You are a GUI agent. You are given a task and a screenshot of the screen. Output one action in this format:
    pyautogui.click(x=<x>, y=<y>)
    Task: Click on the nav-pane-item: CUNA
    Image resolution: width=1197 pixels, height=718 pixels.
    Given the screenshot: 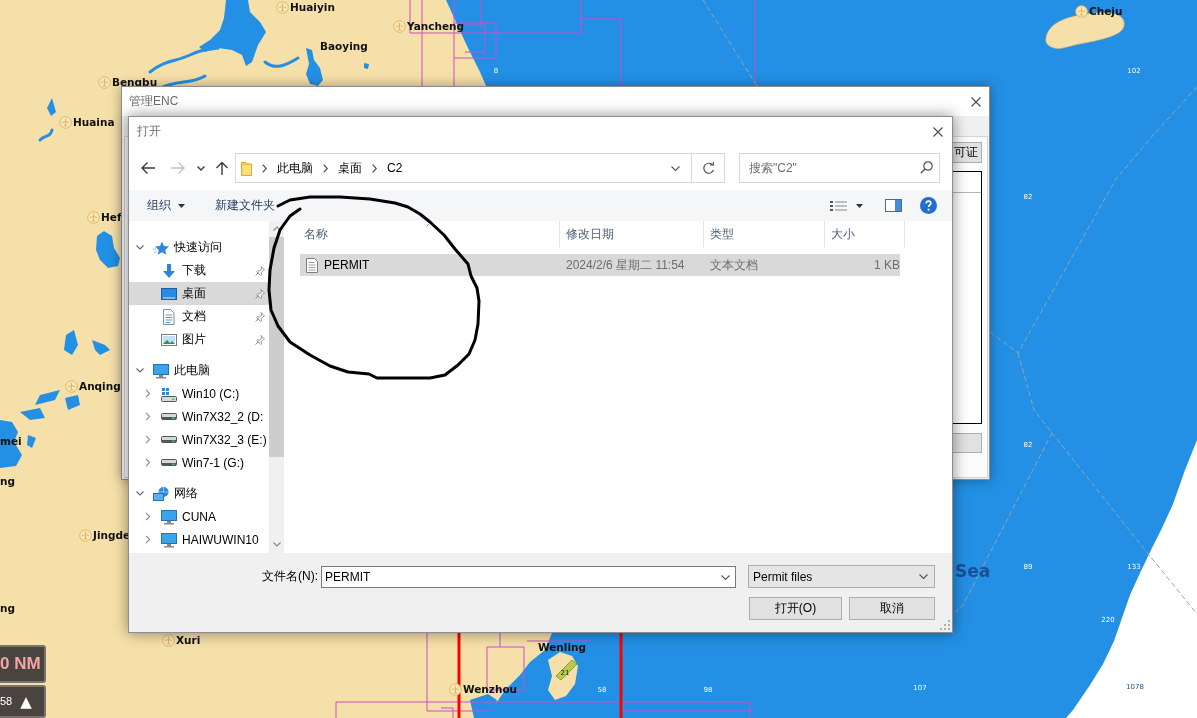 What is the action you would take?
    pyautogui.click(x=199, y=516)
    